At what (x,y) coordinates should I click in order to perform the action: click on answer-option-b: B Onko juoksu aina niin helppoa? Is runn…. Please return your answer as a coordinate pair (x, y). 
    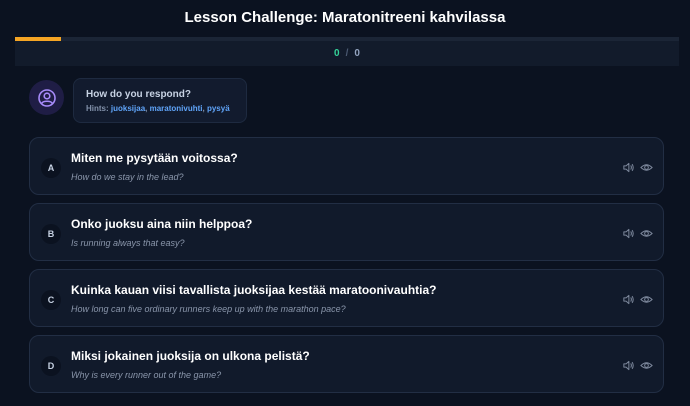
    Looking at the image, I should click on (346, 232).